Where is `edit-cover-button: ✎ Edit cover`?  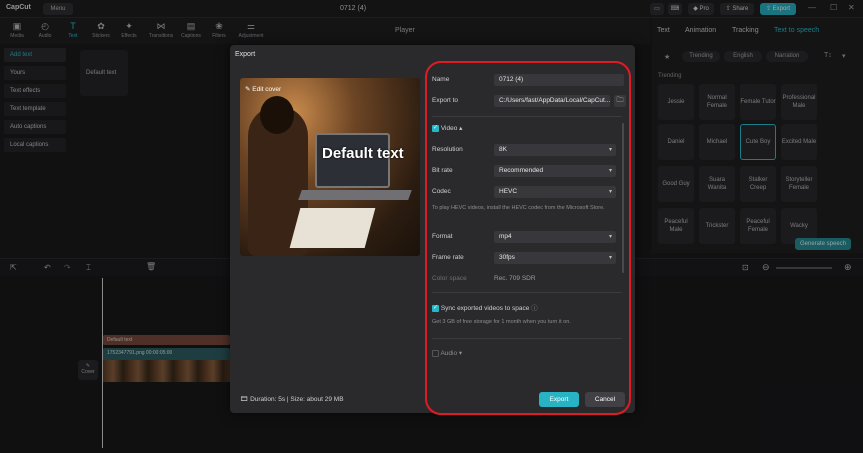 edit-cover-button: ✎ Edit cover is located at coordinates (263, 89).